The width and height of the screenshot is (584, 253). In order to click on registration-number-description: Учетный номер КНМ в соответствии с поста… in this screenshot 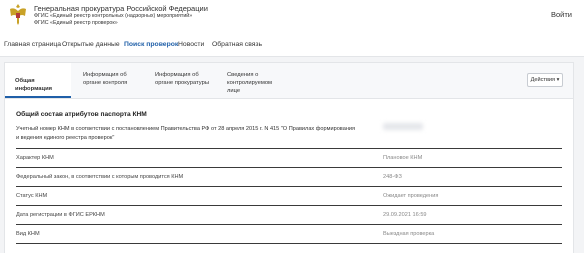, I will do `click(186, 133)`.